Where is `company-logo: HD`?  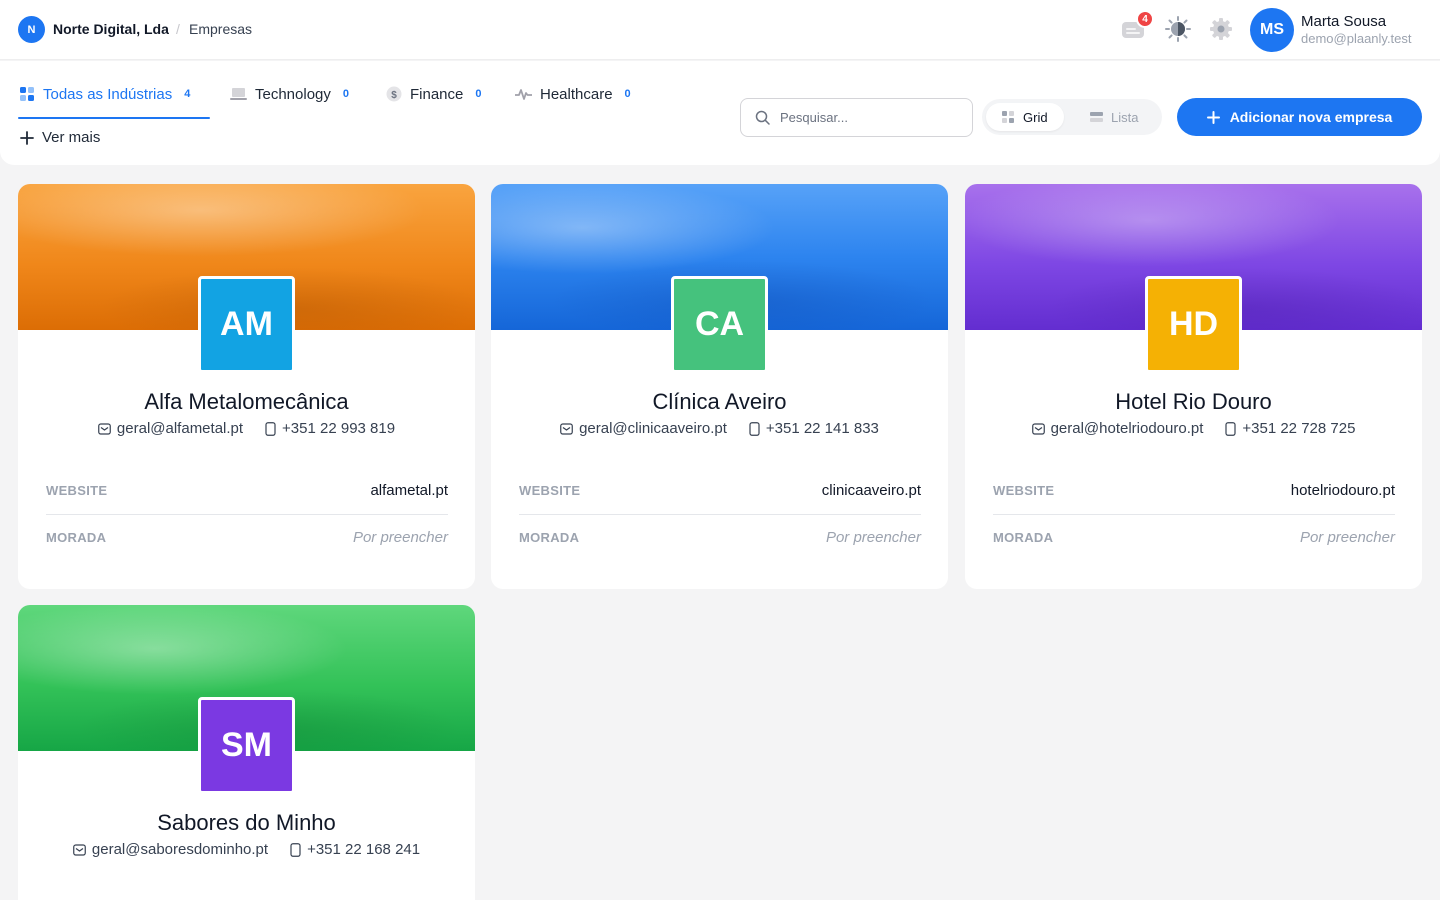
company-logo: HD is located at coordinates (1193, 324).